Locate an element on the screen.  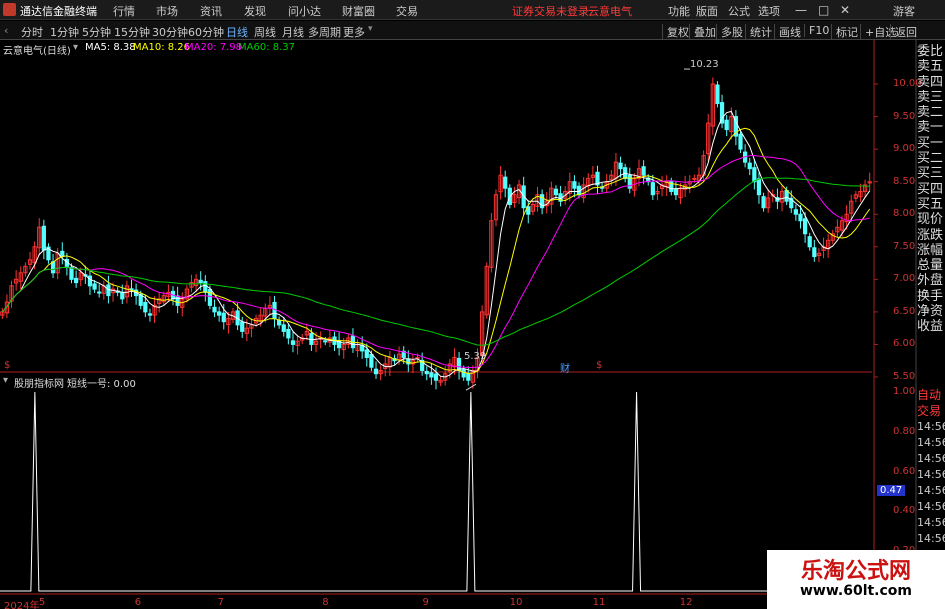
quote-sidebar: 委比 卖五 卖四 卖三 卖二 卖一 买一 买二 买三 买四 买五 现价 涨跌 涨幅 总量 外盘 换手 净资 收益 is located at coordinates (931, 189).